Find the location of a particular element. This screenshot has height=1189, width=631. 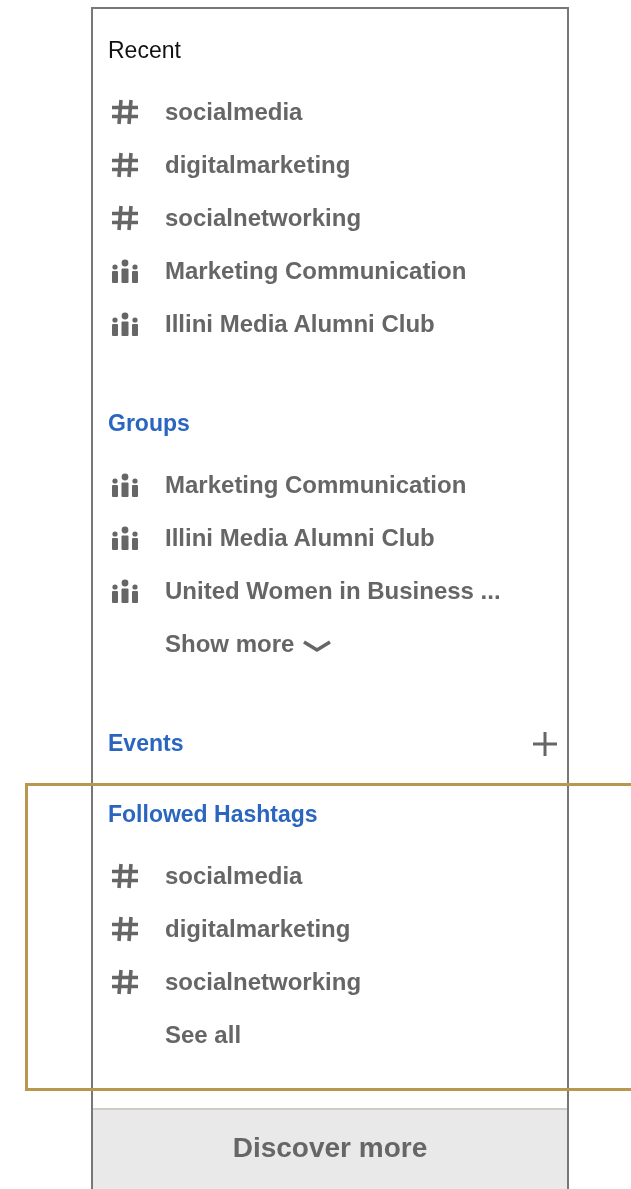

add-icon is located at coordinates (545, 743).